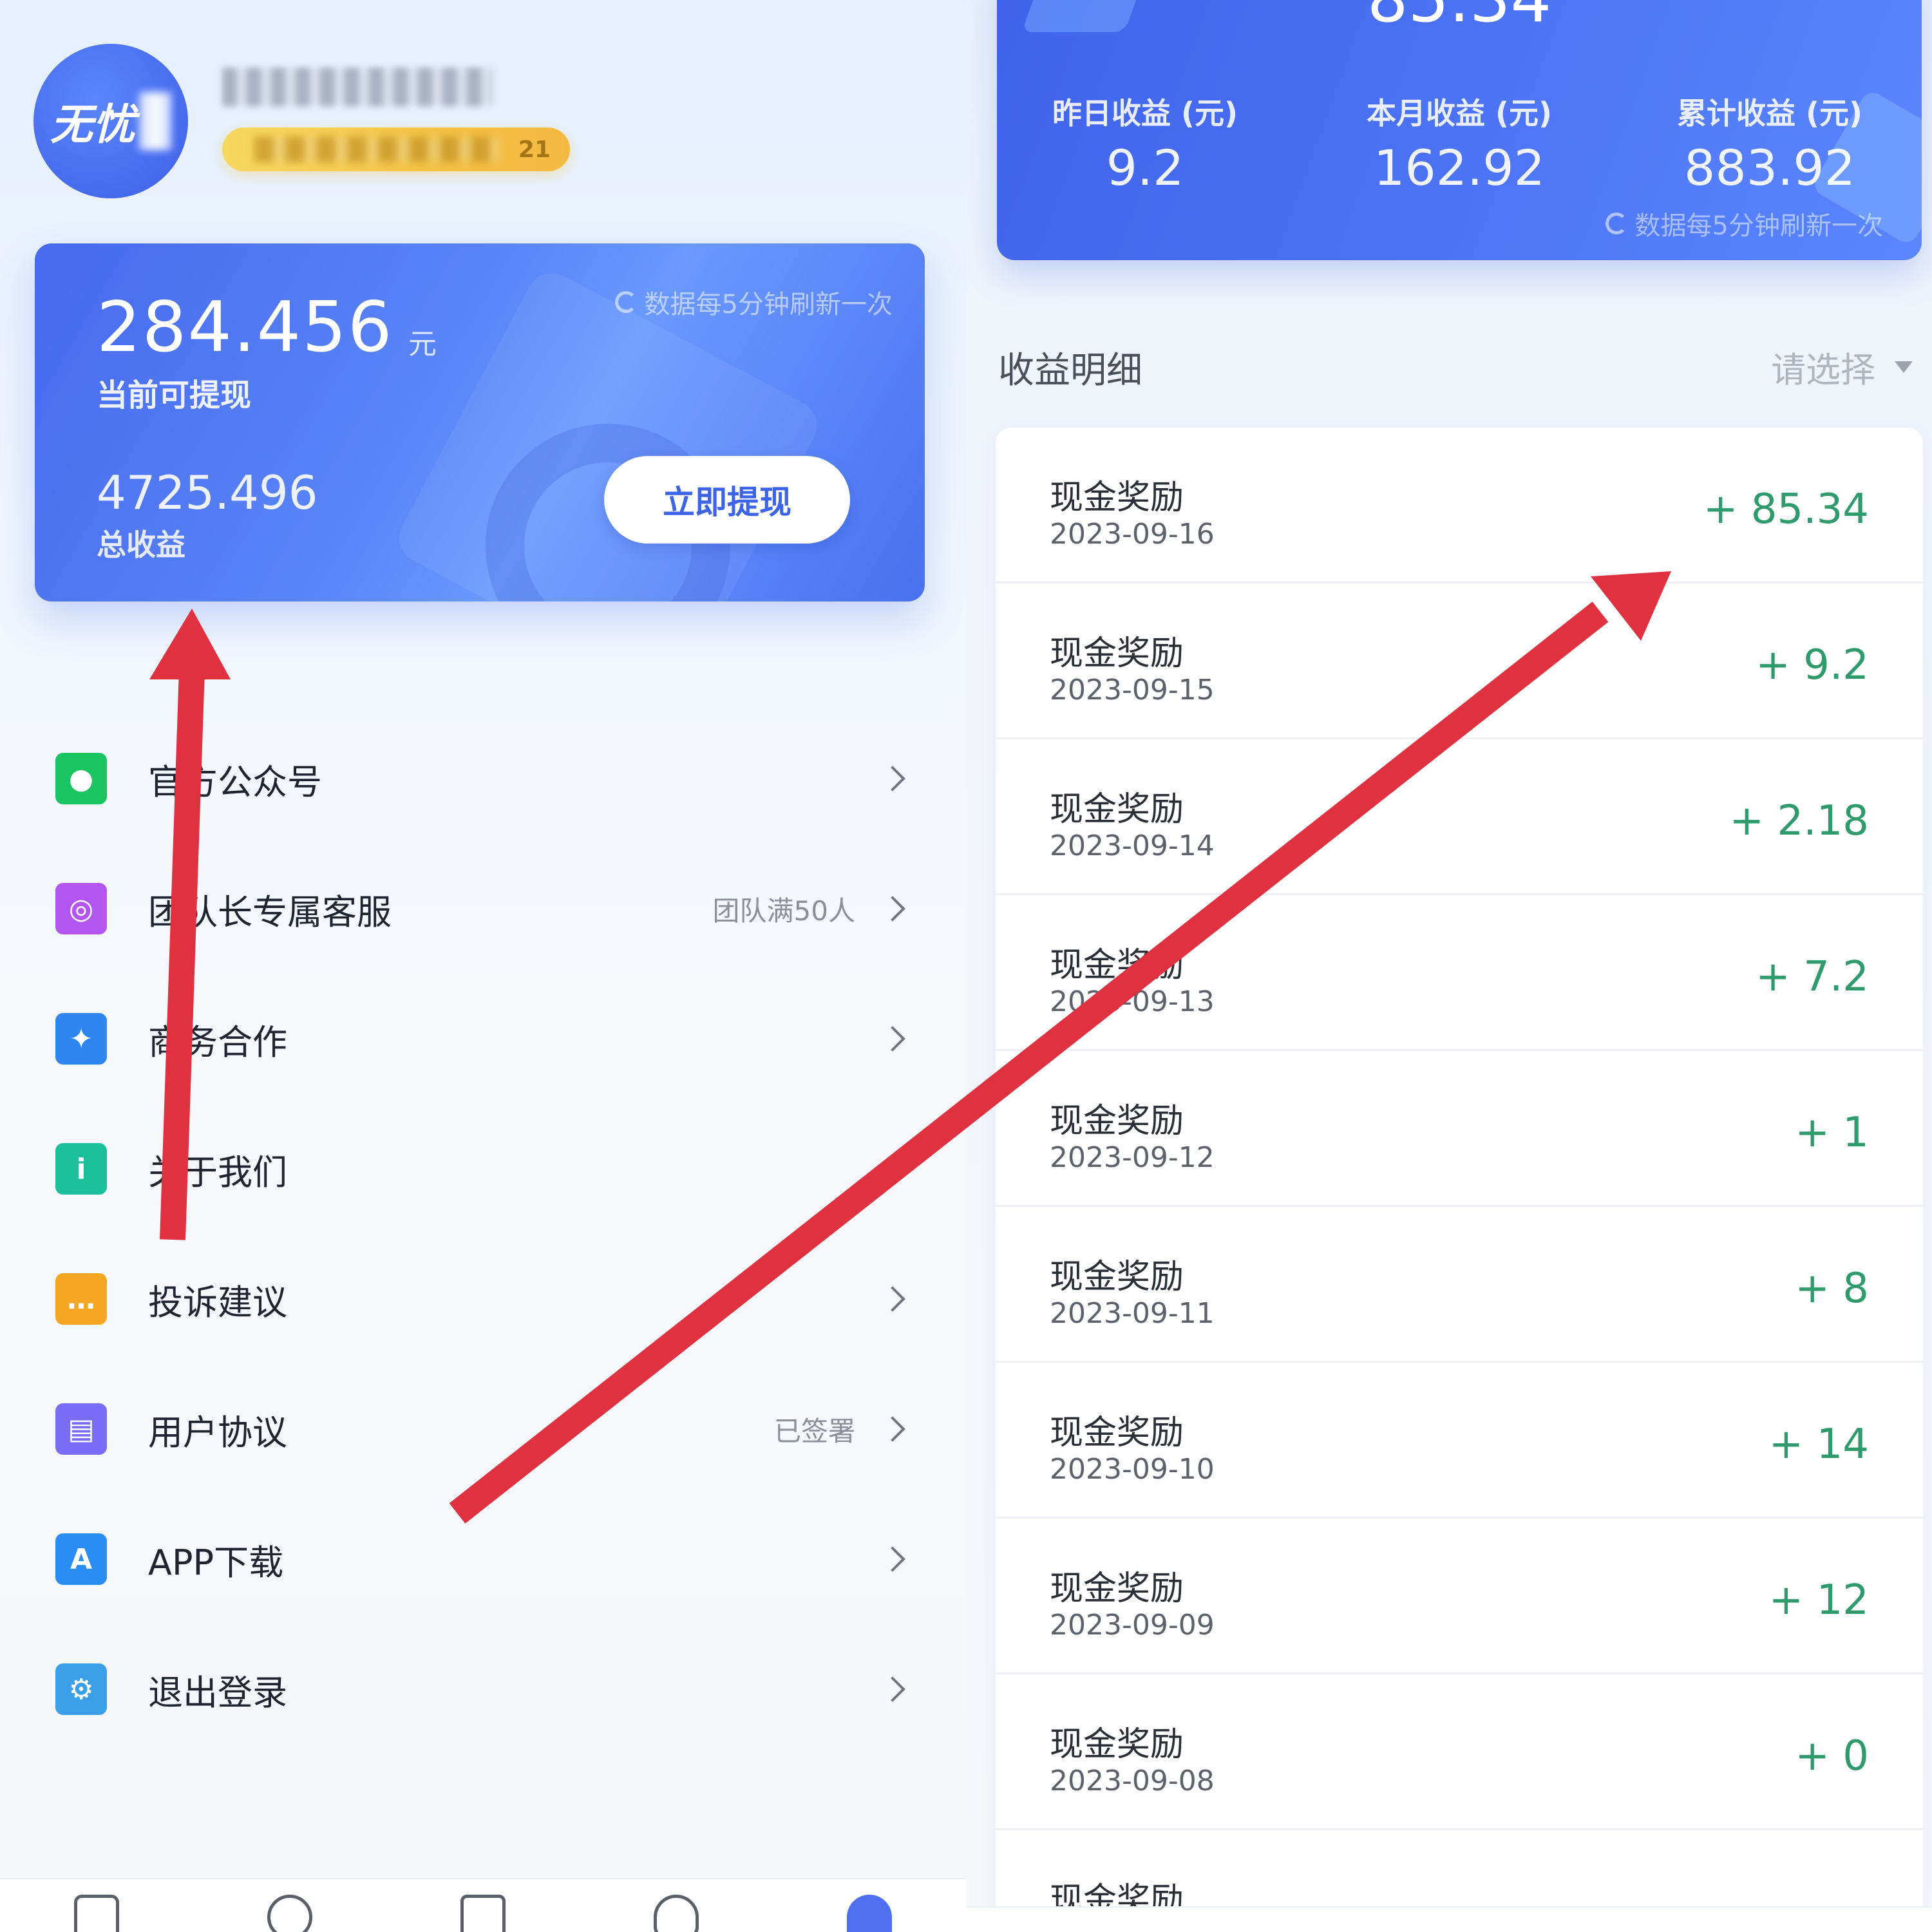 This screenshot has width=1932, height=1932. What do you see at coordinates (1459, 18) in the screenshot?
I see `today-earnings: 85.34` at bounding box center [1459, 18].